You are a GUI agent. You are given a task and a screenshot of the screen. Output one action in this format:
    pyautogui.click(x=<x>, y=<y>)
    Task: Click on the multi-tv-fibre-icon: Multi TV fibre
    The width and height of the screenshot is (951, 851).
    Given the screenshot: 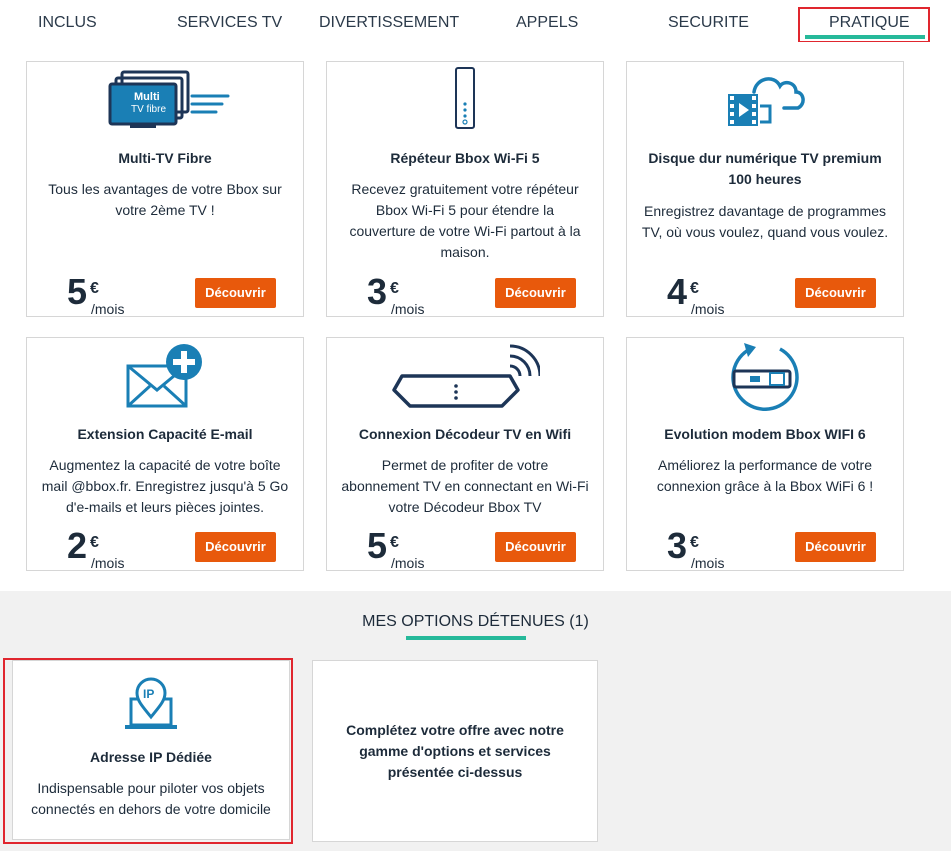 What is the action you would take?
    pyautogui.click(x=165, y=100)
    